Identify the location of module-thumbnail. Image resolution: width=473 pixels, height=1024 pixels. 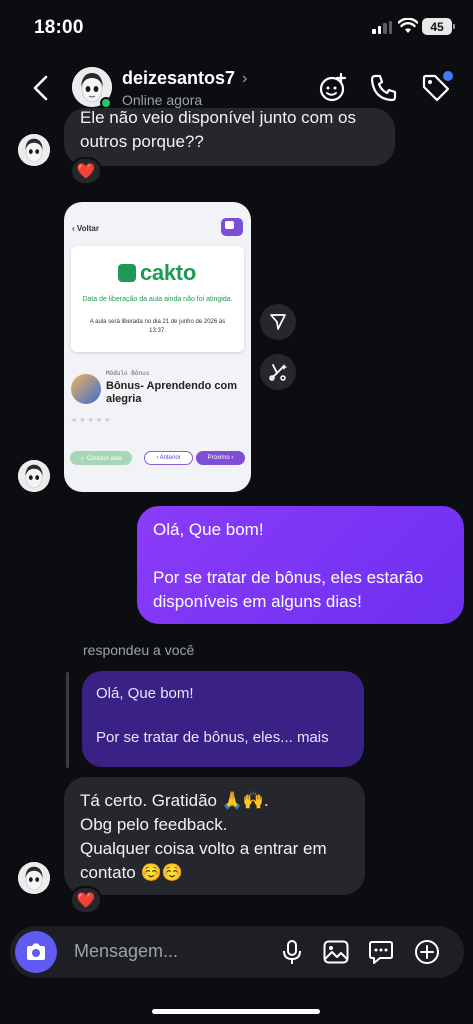
(86, 389).